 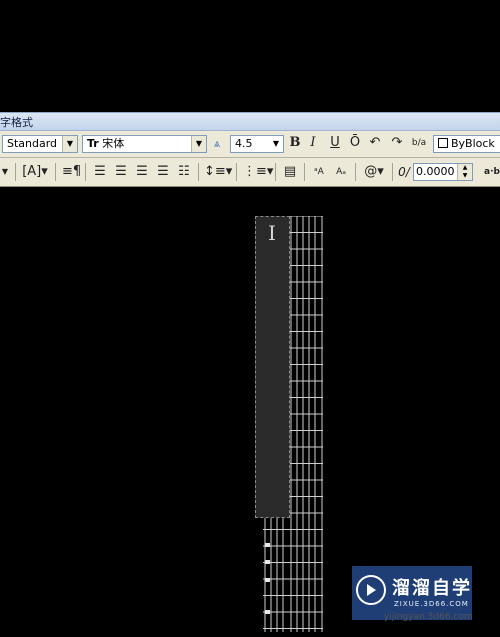 What do you see at coordinates (272, 367) in the screenshot?
I see `mtext-editor-box` at bounding box center [272, 367].